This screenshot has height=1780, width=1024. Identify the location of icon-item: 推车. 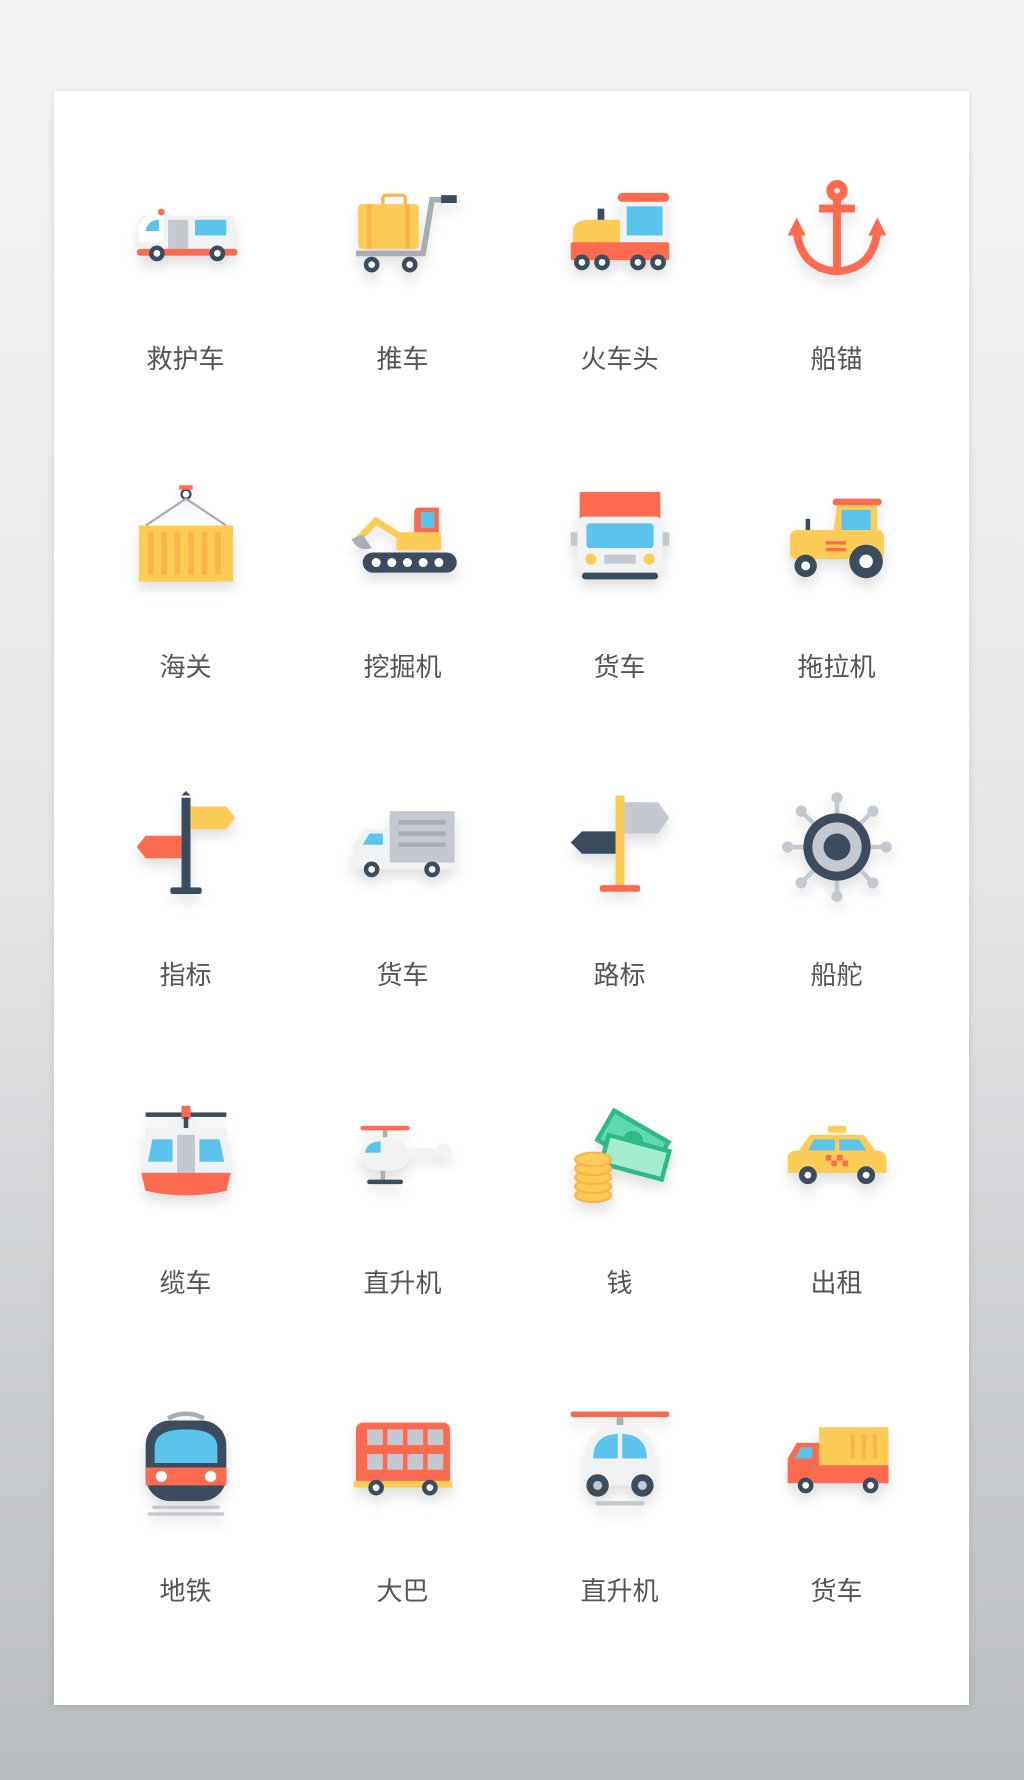
(402, 285).